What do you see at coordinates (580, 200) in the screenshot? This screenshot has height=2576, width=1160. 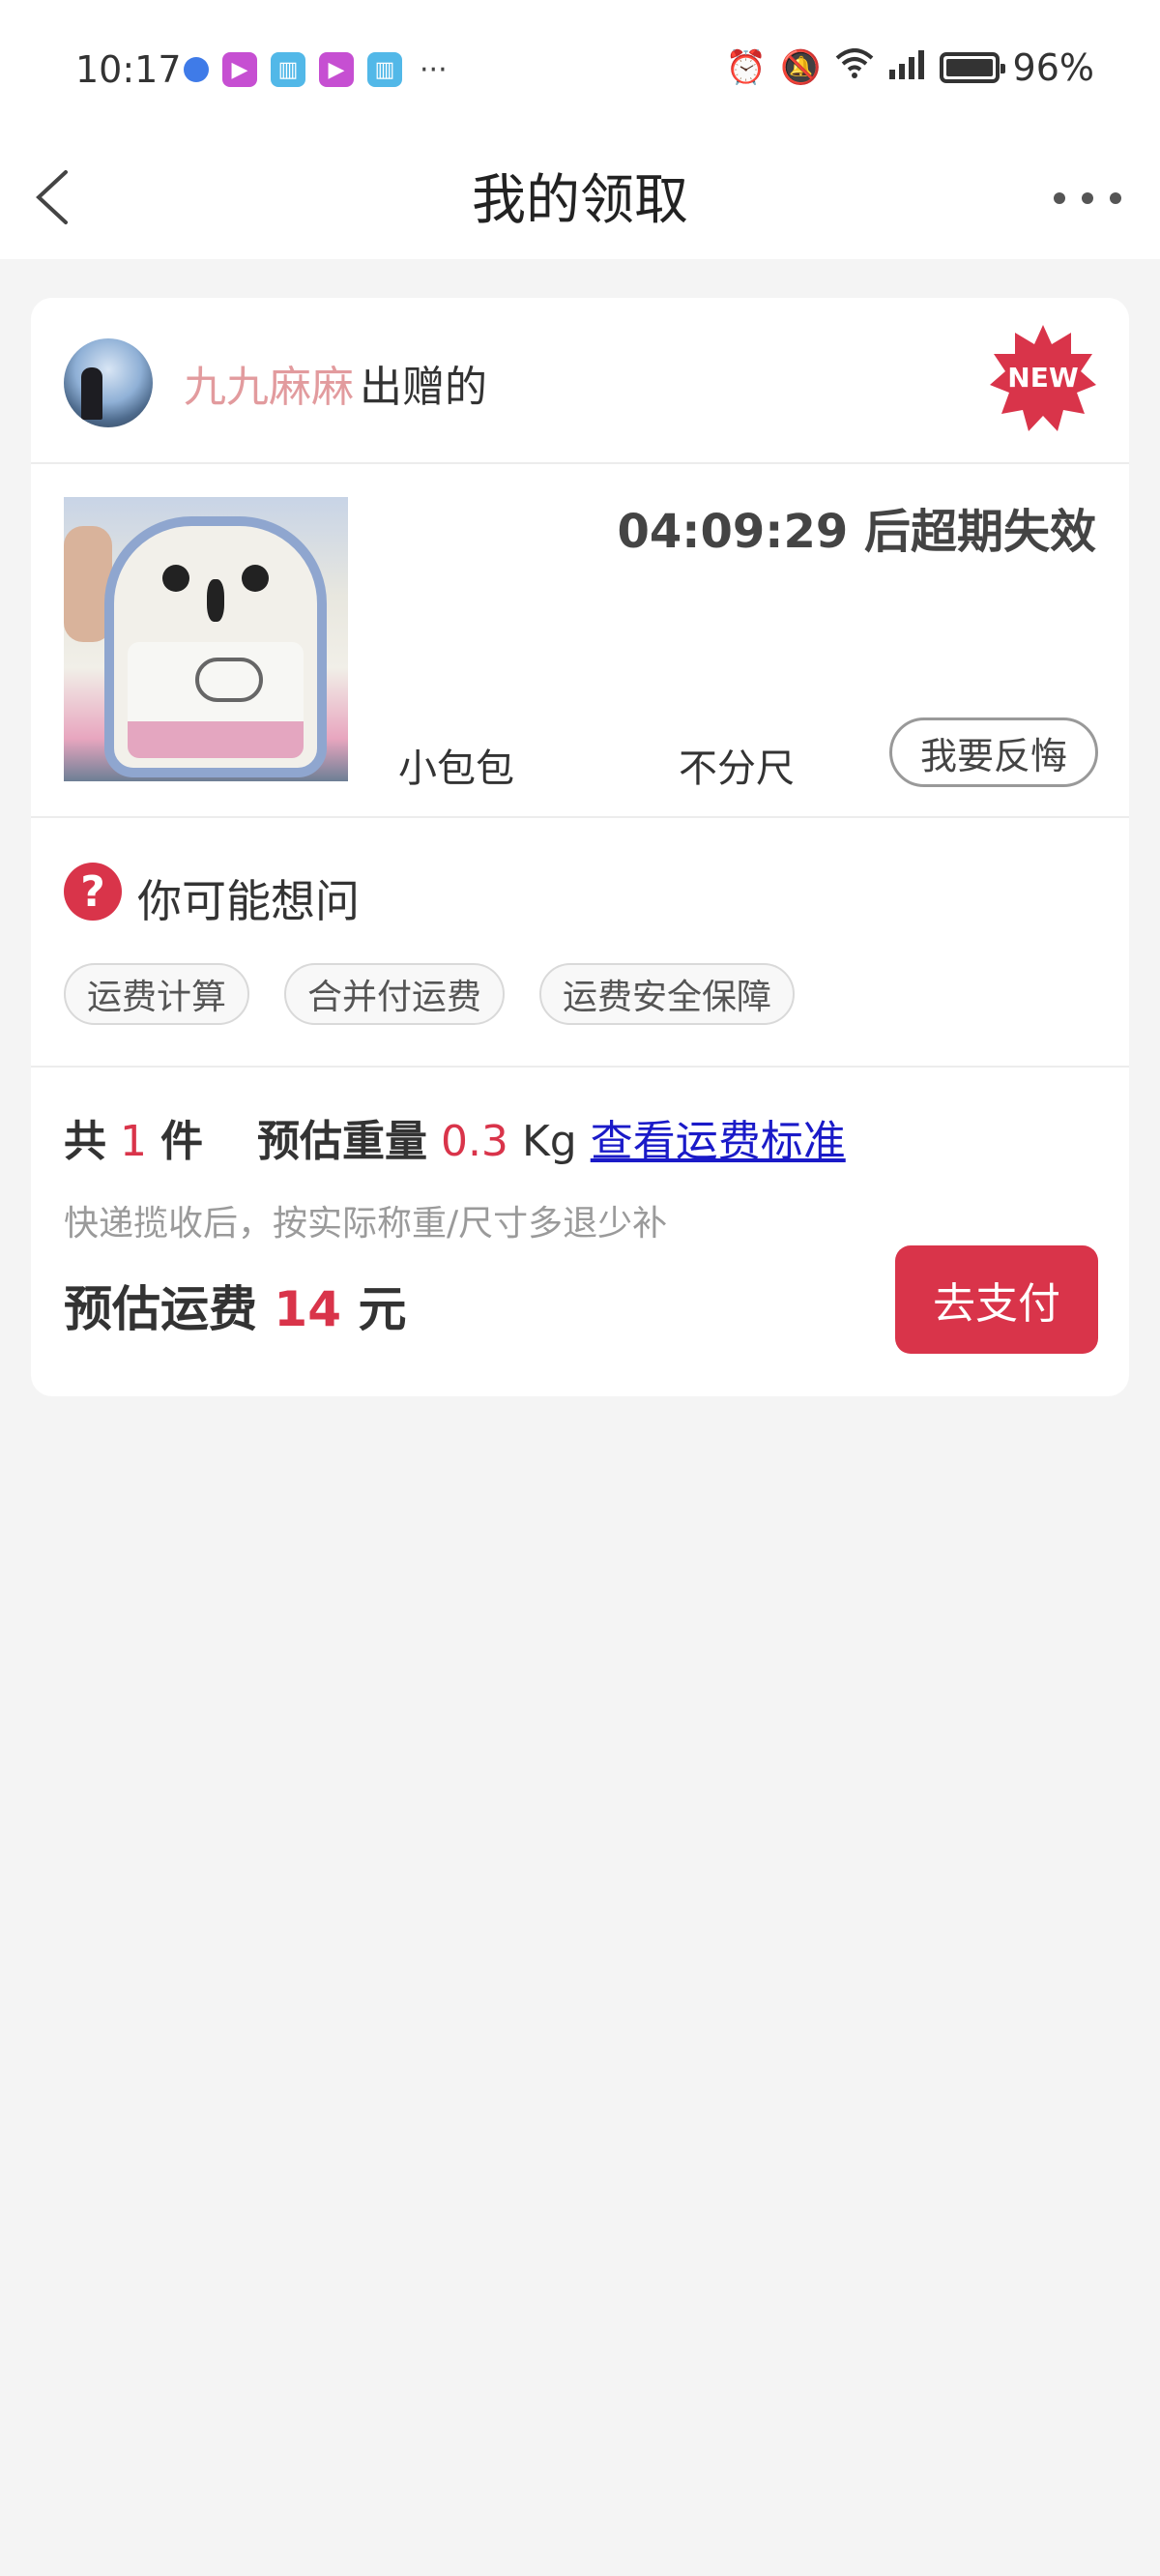 I see `page-title: 我的领取` at bounding box center [580, 200].